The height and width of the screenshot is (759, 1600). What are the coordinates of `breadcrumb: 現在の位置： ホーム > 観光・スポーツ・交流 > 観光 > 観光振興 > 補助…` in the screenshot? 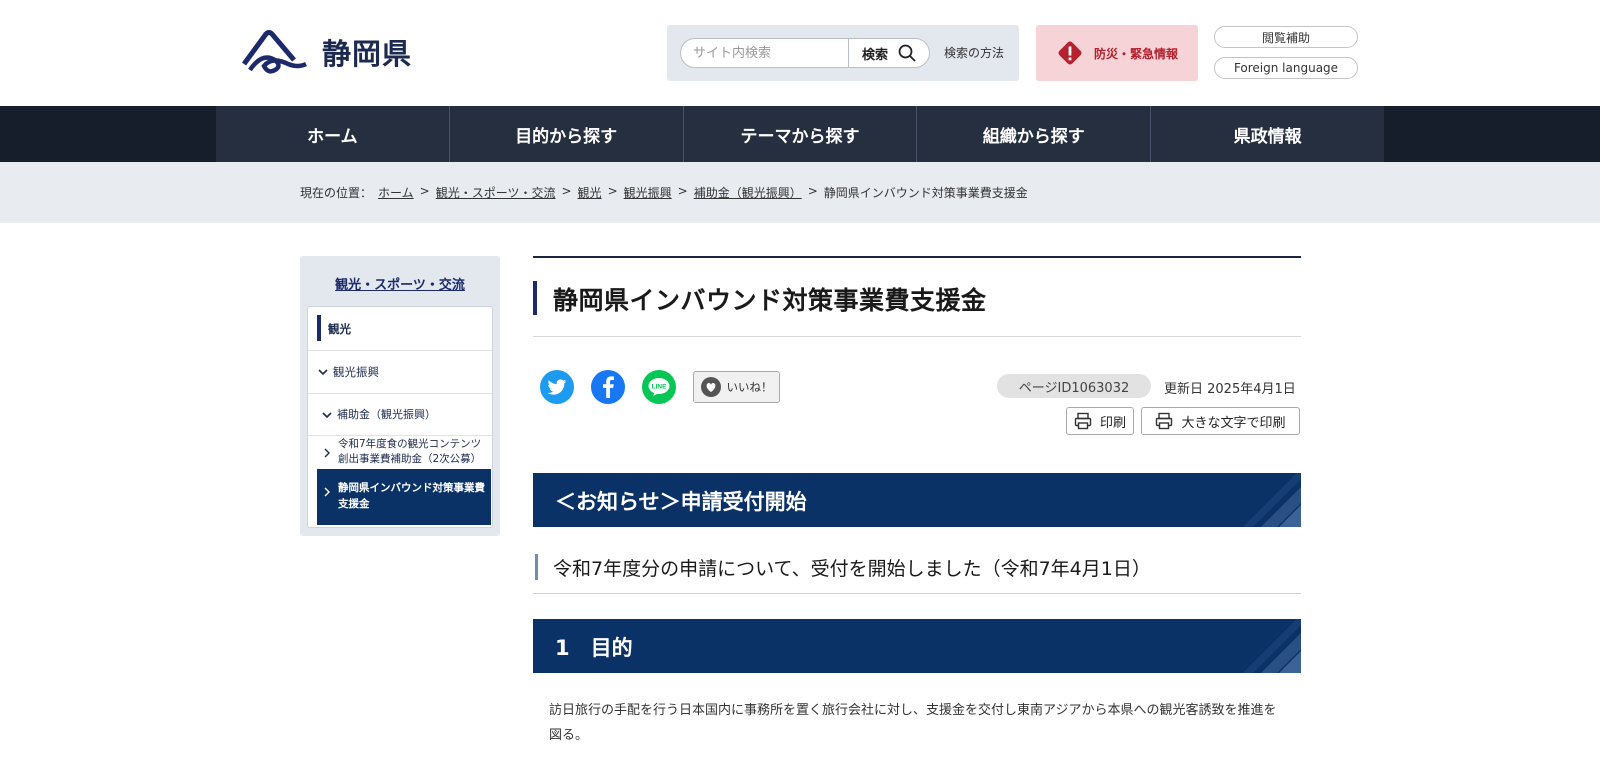 It's located at (664, 192).